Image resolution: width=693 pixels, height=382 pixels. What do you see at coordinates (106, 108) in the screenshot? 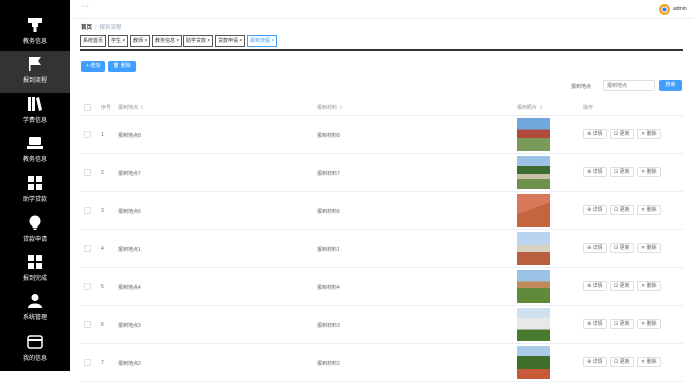
I see `column-index: 序号` at bounding box center [106, 108].